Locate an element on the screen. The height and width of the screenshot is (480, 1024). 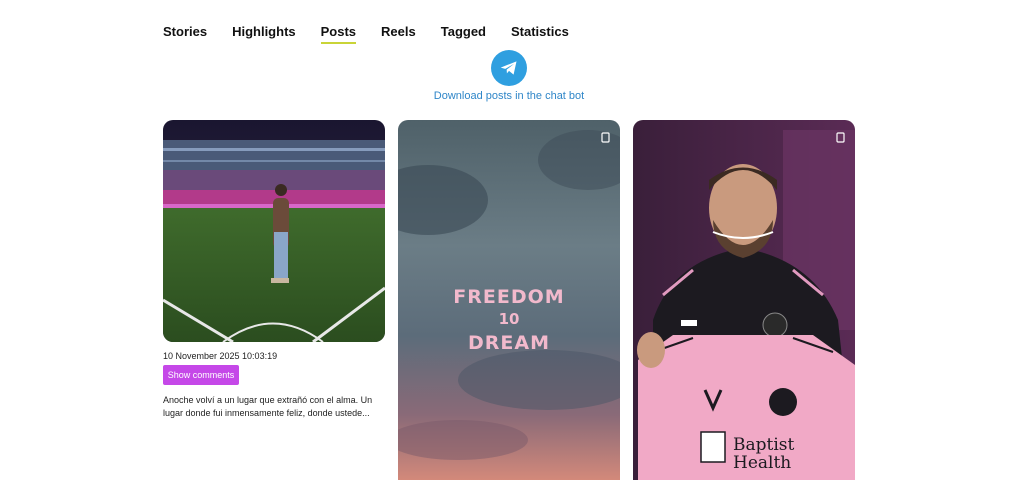
telegram-button is located at coordinates (509, 68).